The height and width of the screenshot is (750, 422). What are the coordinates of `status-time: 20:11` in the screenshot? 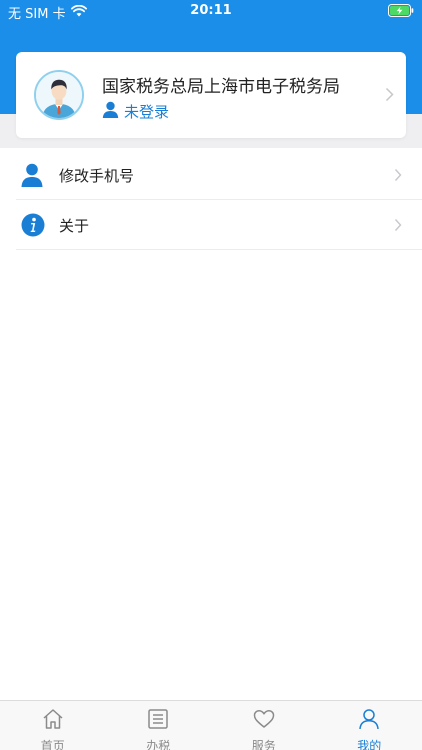 It's located at (211, 10).